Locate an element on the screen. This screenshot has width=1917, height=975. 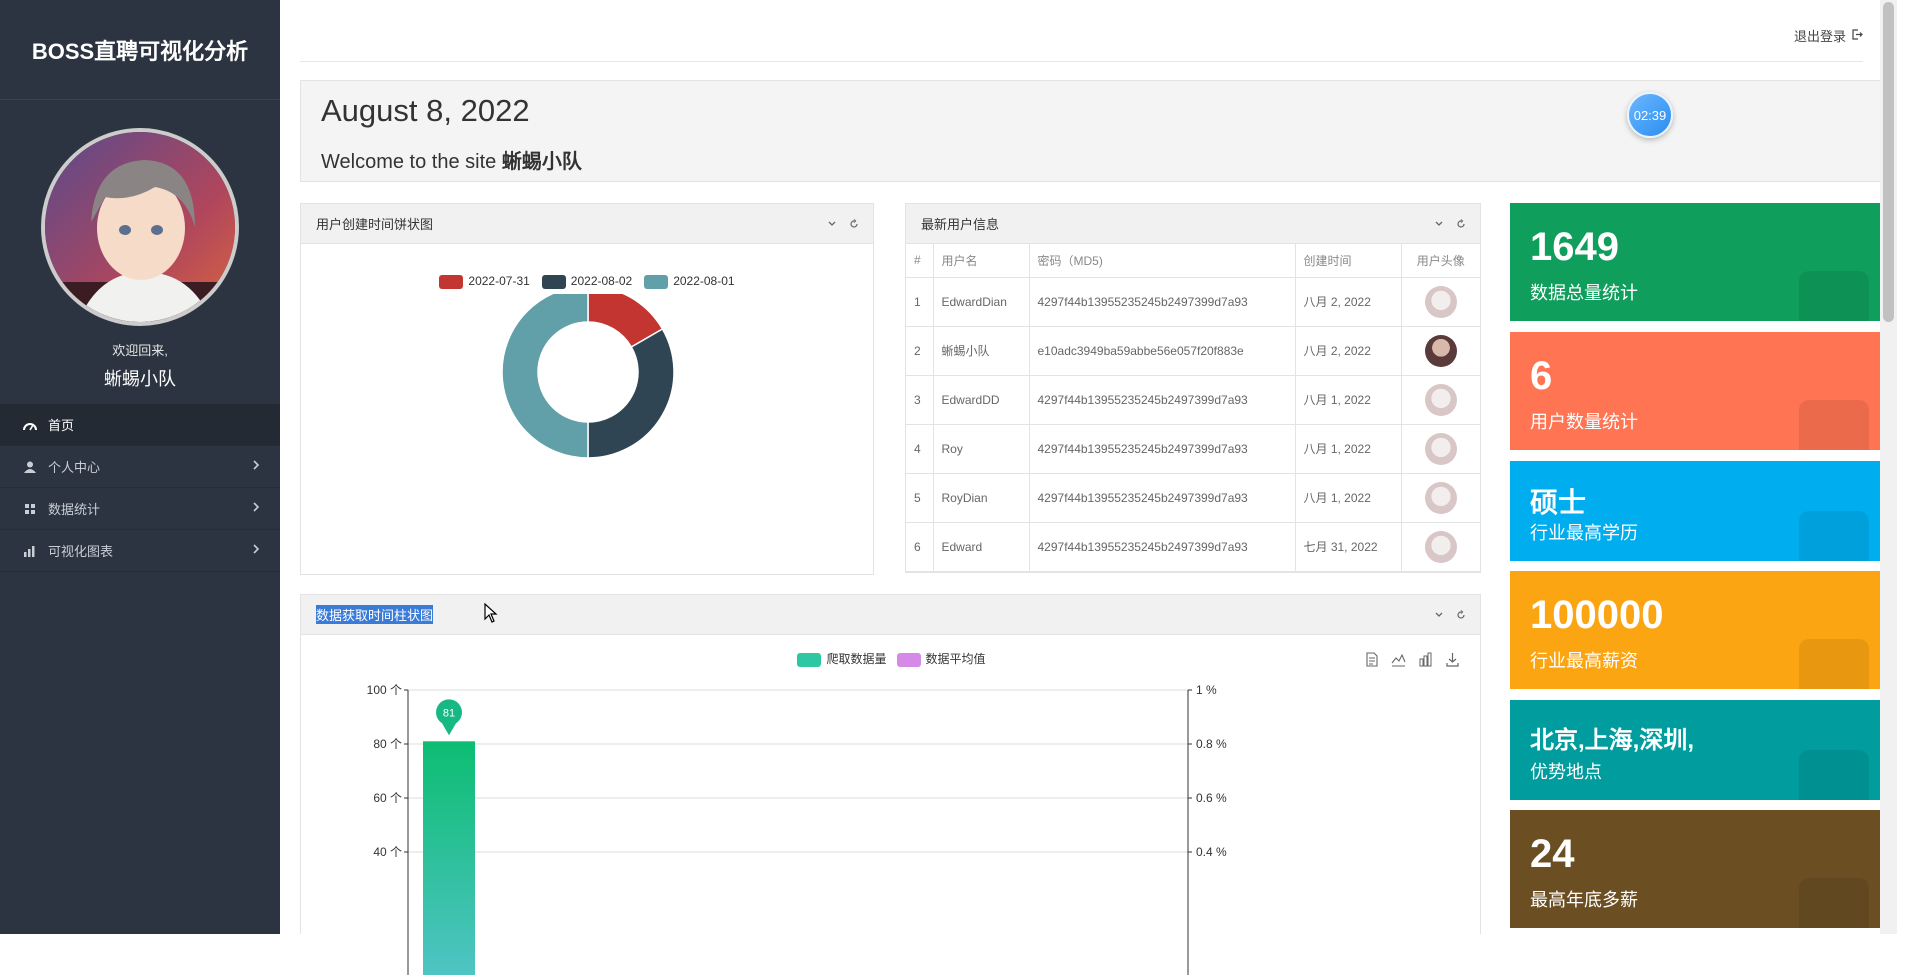
sidebar-item-statistics: 数据统计 is located at coordinates (140, 509).